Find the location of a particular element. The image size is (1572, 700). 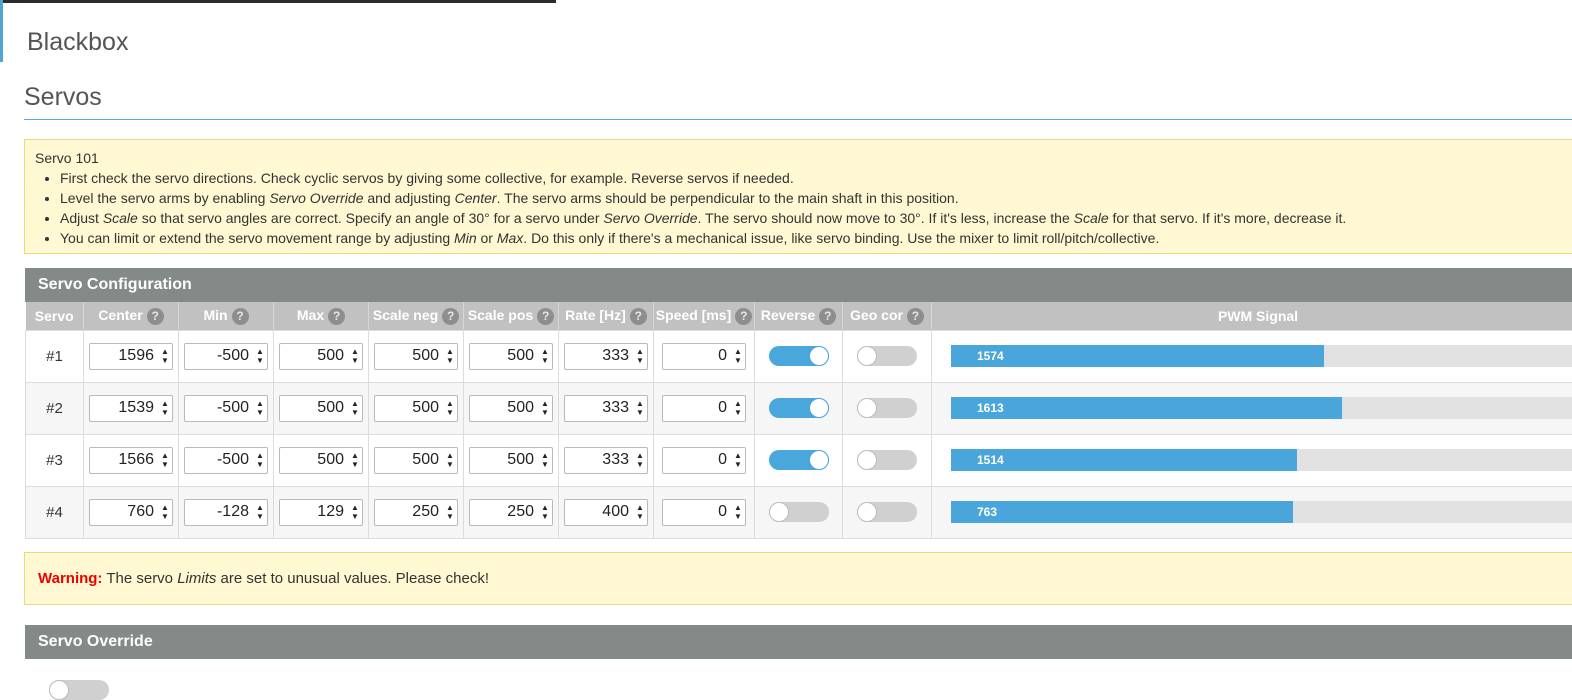

max-input: 129▲▼ is located at coordinates (321, 512).